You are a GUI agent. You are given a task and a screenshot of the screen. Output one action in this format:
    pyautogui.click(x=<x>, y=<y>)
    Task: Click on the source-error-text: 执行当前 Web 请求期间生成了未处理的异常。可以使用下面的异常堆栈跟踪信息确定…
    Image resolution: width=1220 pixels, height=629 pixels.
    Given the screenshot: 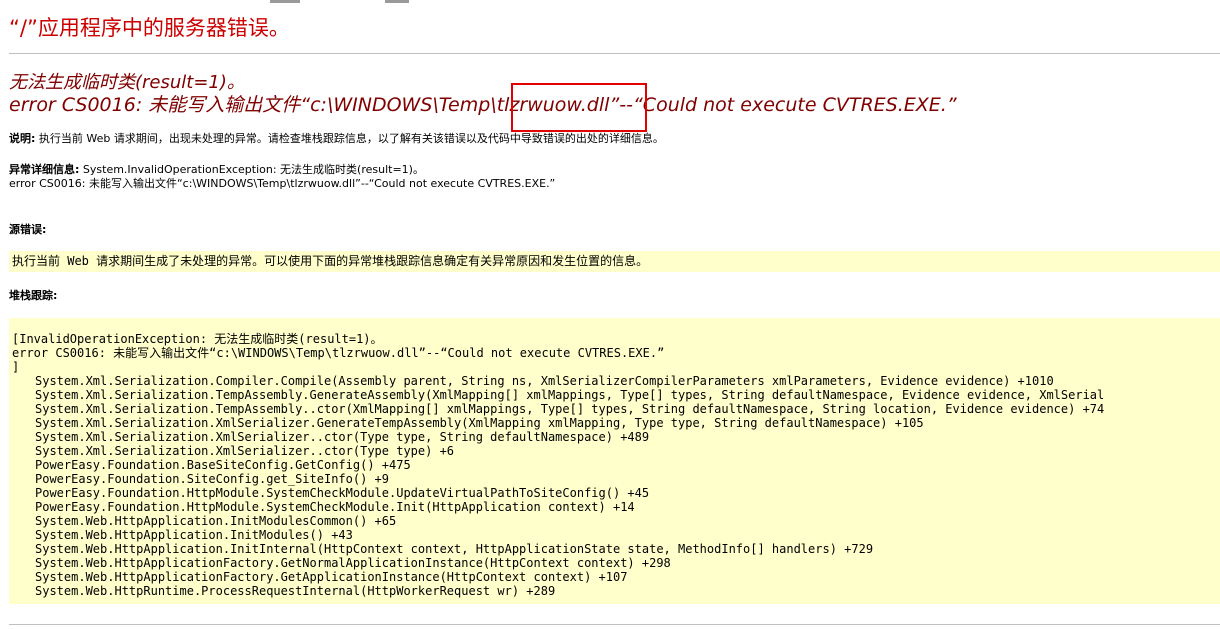 What is the action you would take?
    pyautogui.click(x=330, y=261)
    